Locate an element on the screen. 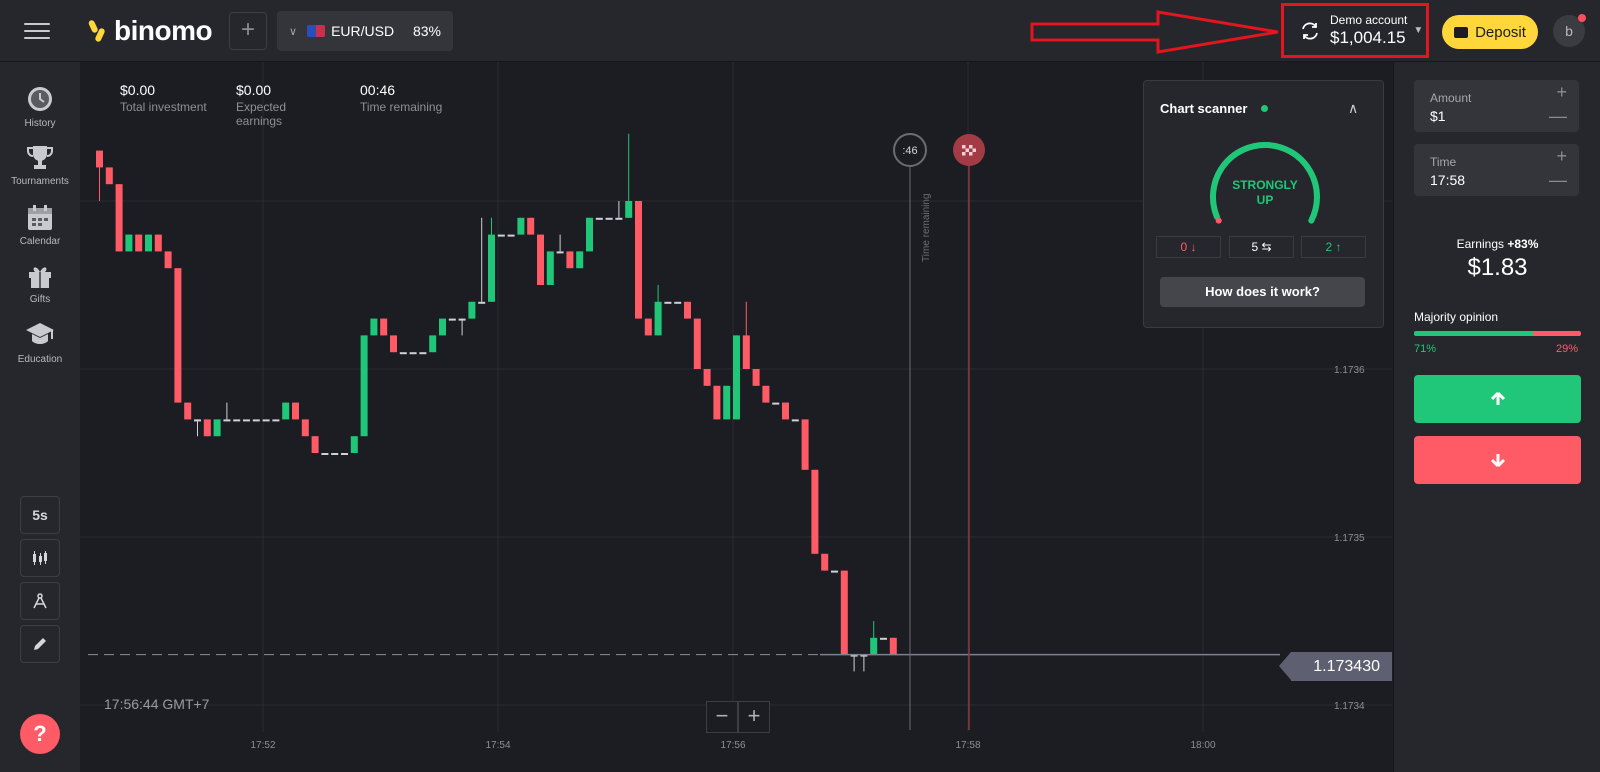 The width and height of the screenshot is (1600, 772). eu-us-flag-icon is located at coordinates (316, 31).